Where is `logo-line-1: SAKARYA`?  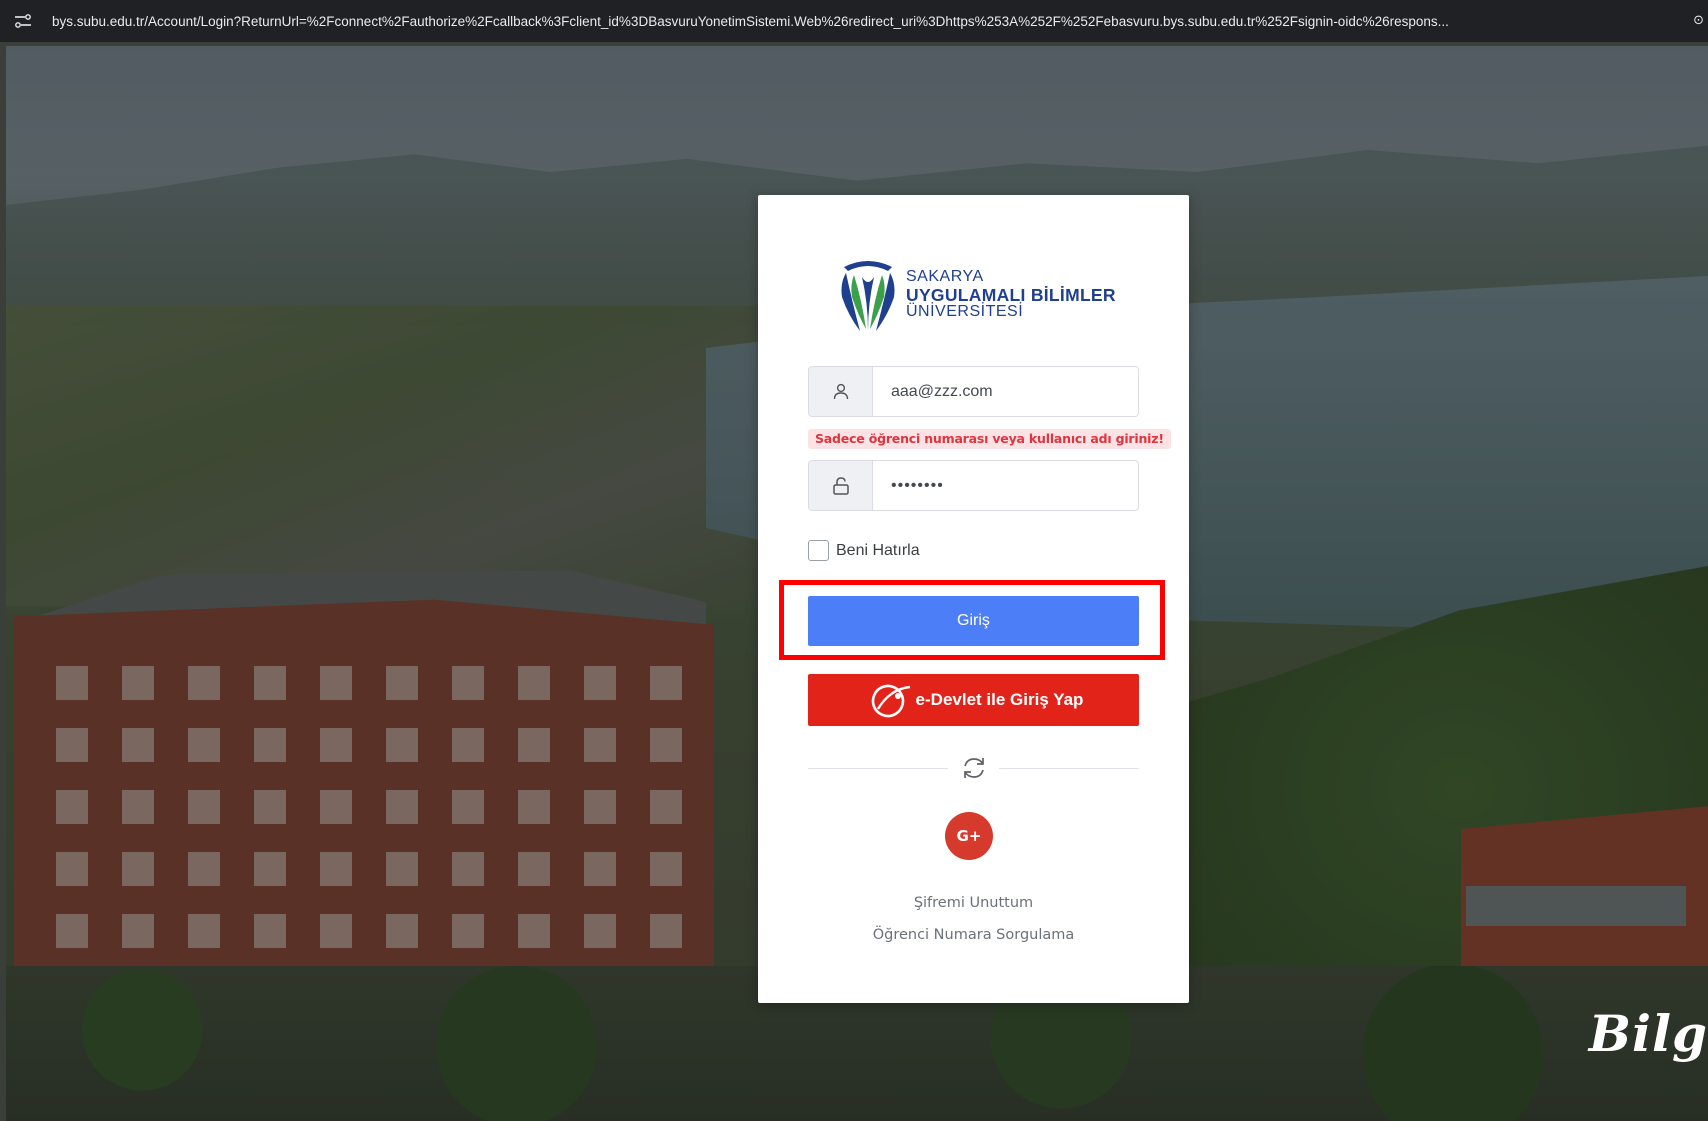 logo-line-1: SAKARYA is located at coordinates (945, 277).